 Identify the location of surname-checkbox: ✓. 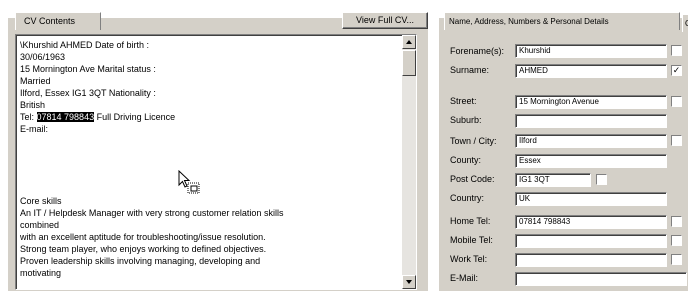
(676, 70).